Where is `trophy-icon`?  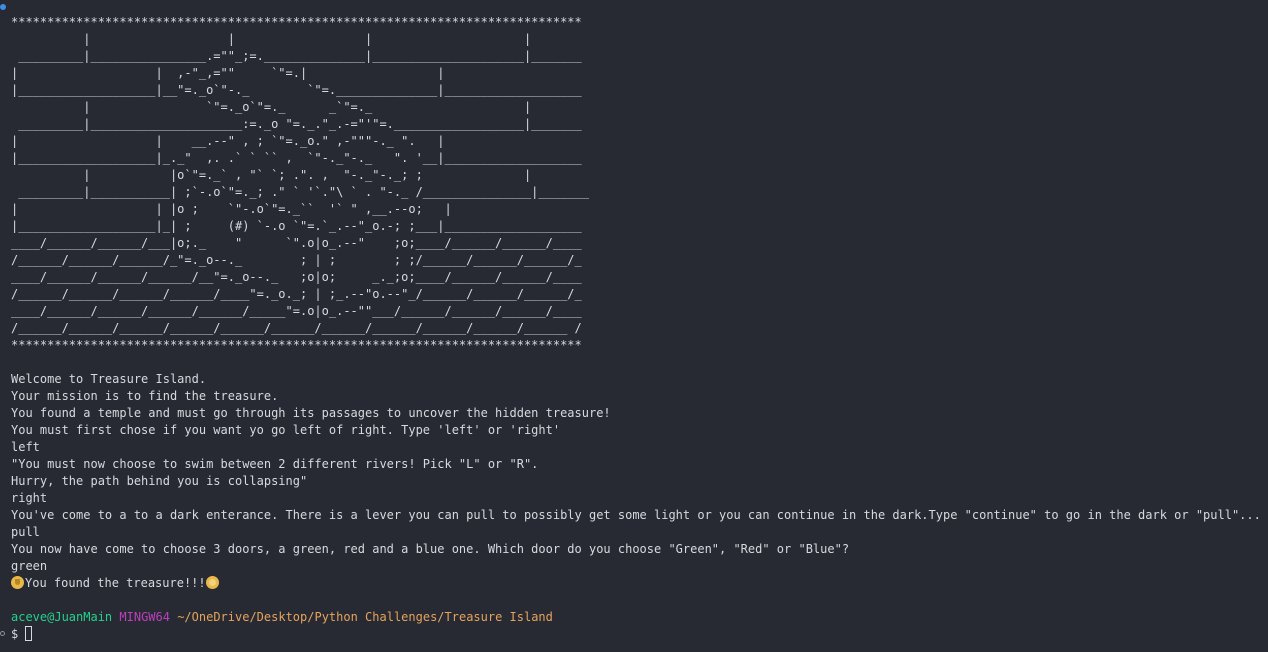 trophy-icon is located at coordinates (17, 582).